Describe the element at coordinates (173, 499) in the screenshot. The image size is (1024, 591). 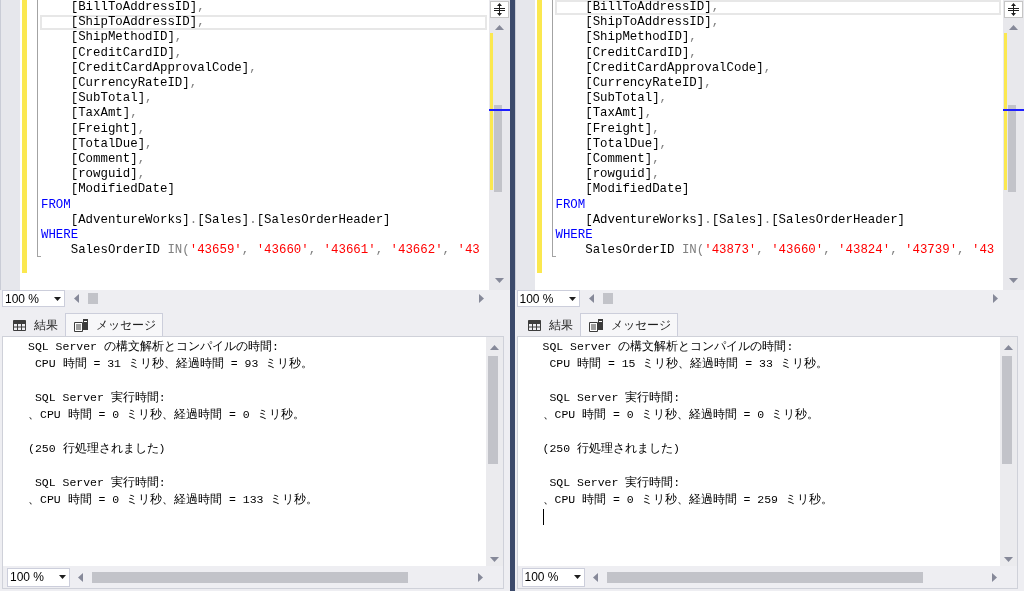
I see `message-line: 、CPU 時間 = 0 ミリ秒、経過時間 = 133 ミリ秒。` at that location.